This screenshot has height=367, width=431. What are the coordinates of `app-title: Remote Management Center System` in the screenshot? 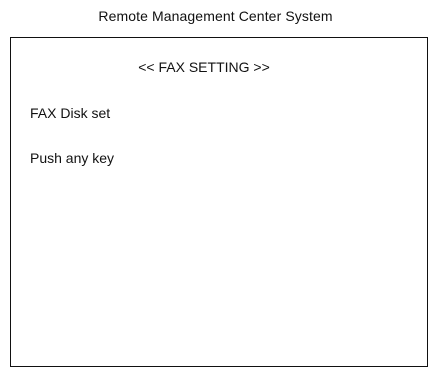 It's located at (215, 16).